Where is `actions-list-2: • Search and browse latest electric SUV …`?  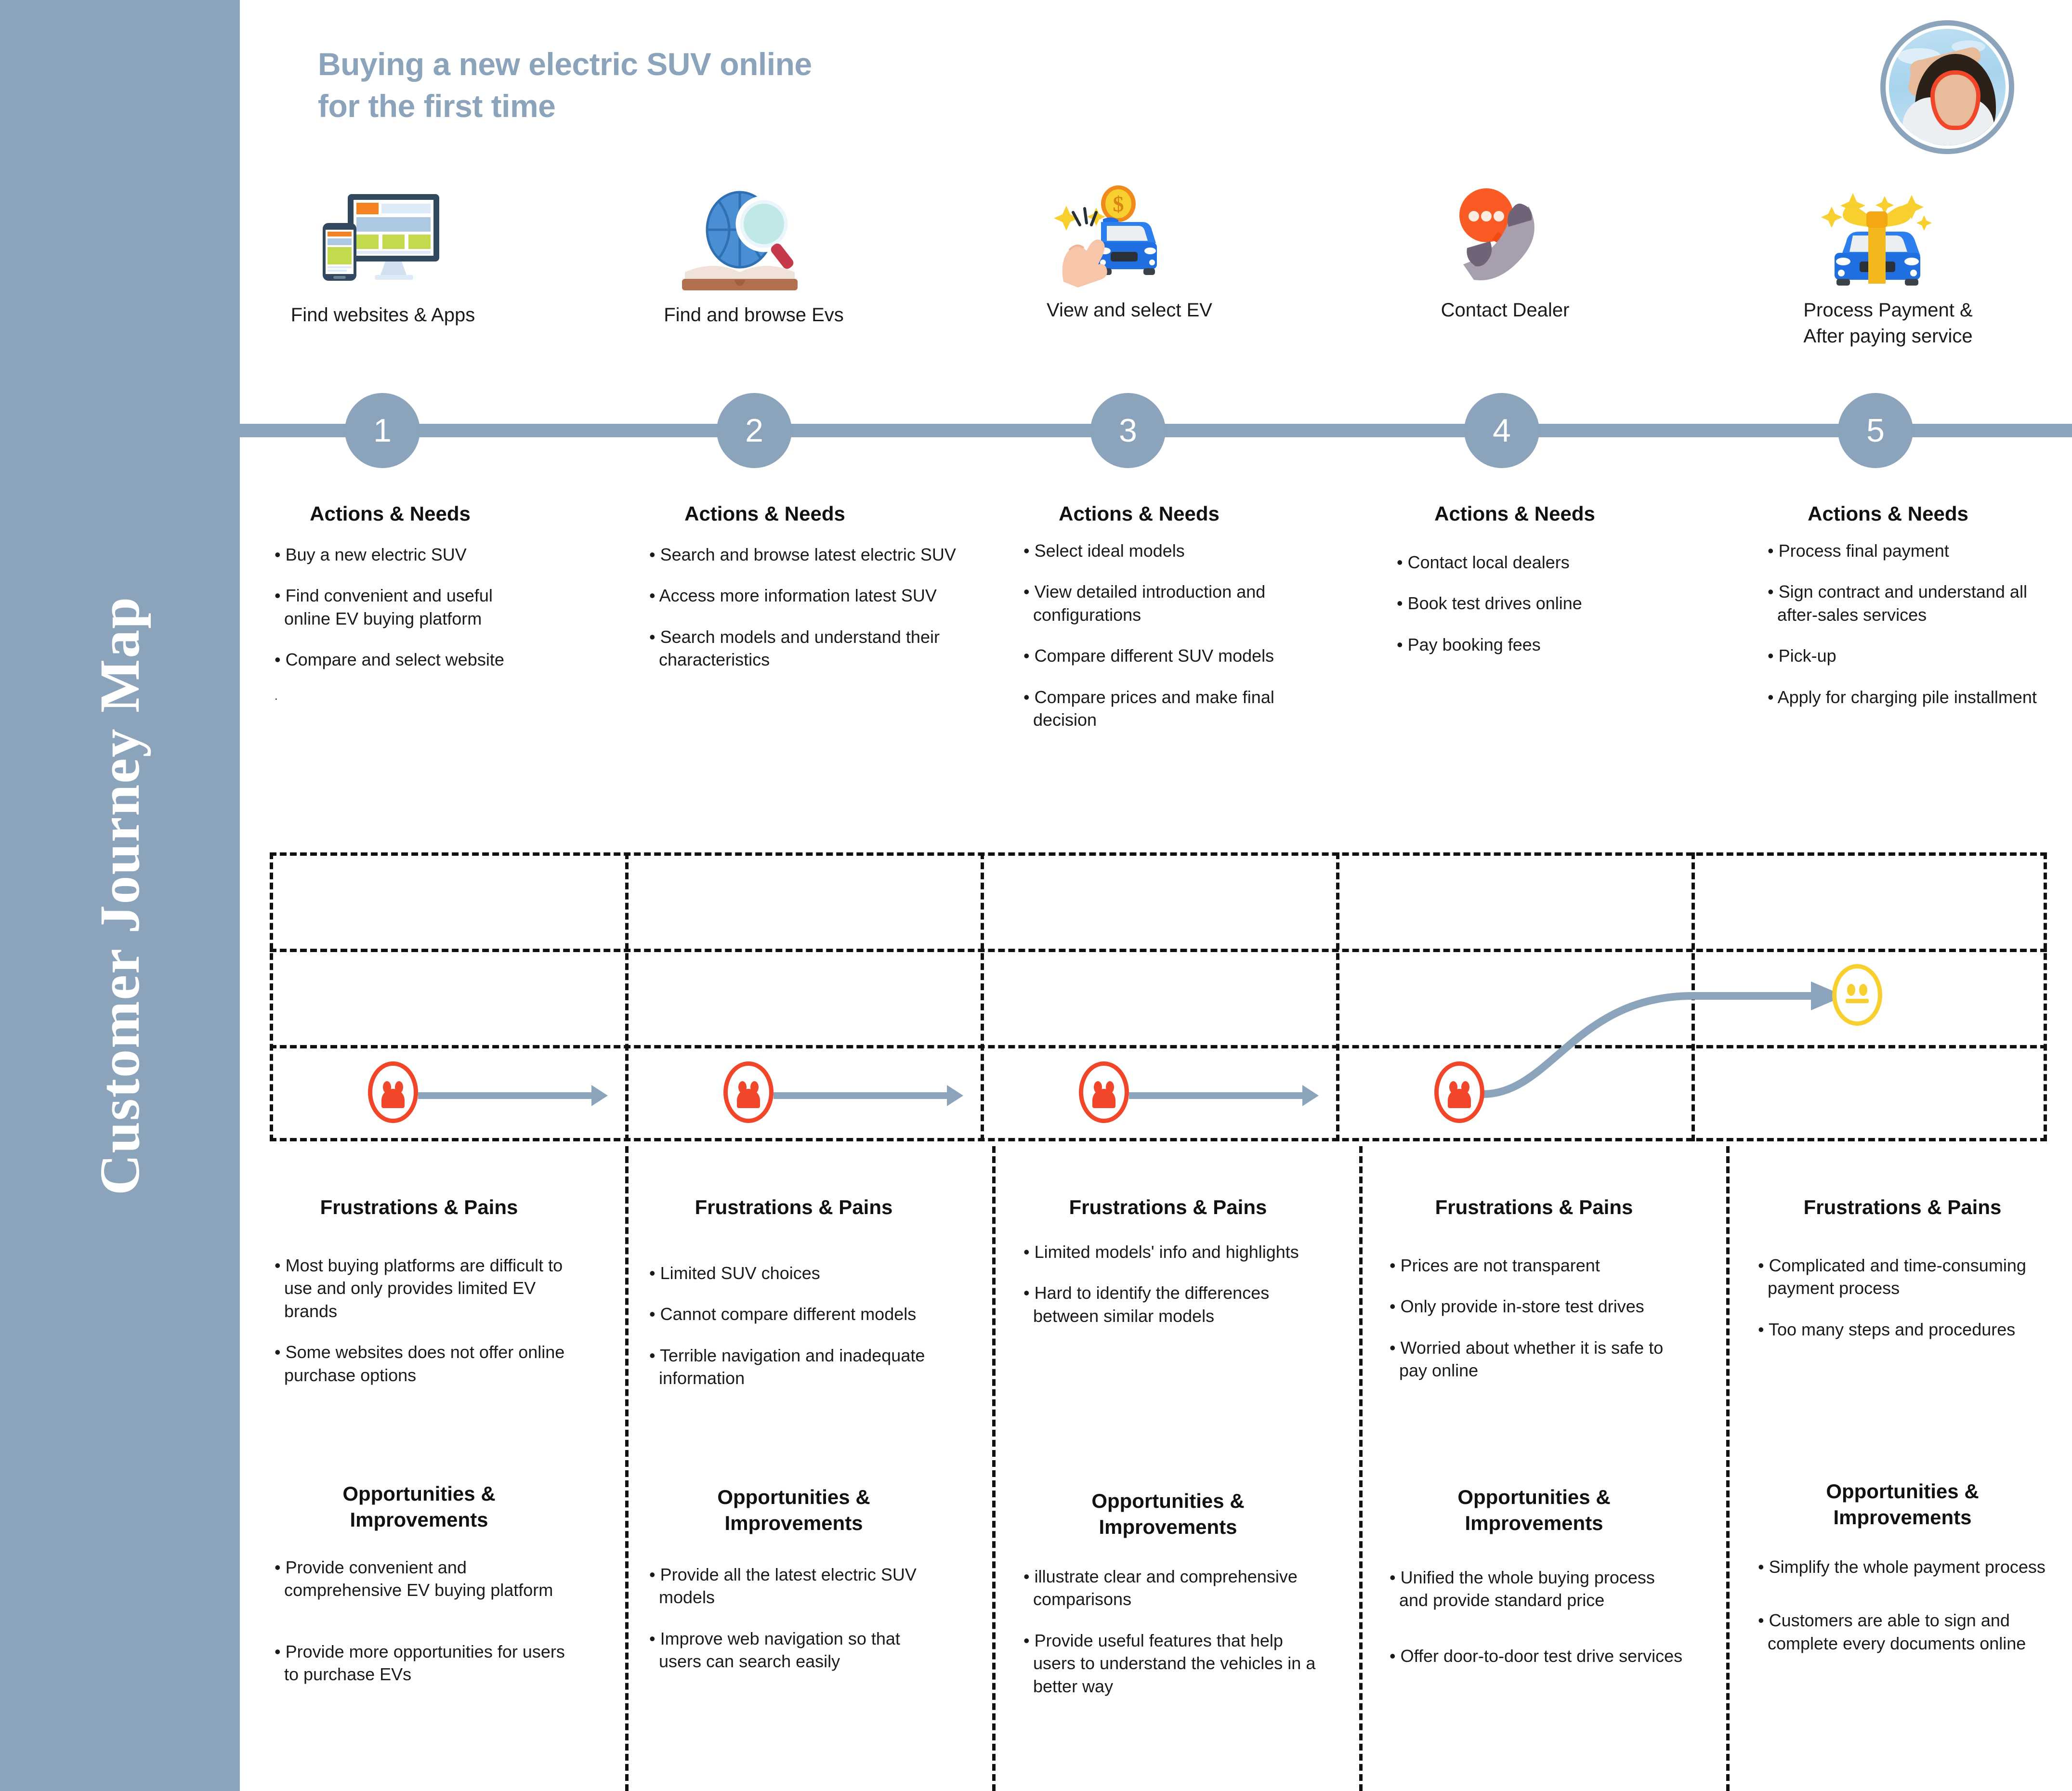
actions-list-2: • Search and browse latest electric SUV … is located at coordinates (807, 607).